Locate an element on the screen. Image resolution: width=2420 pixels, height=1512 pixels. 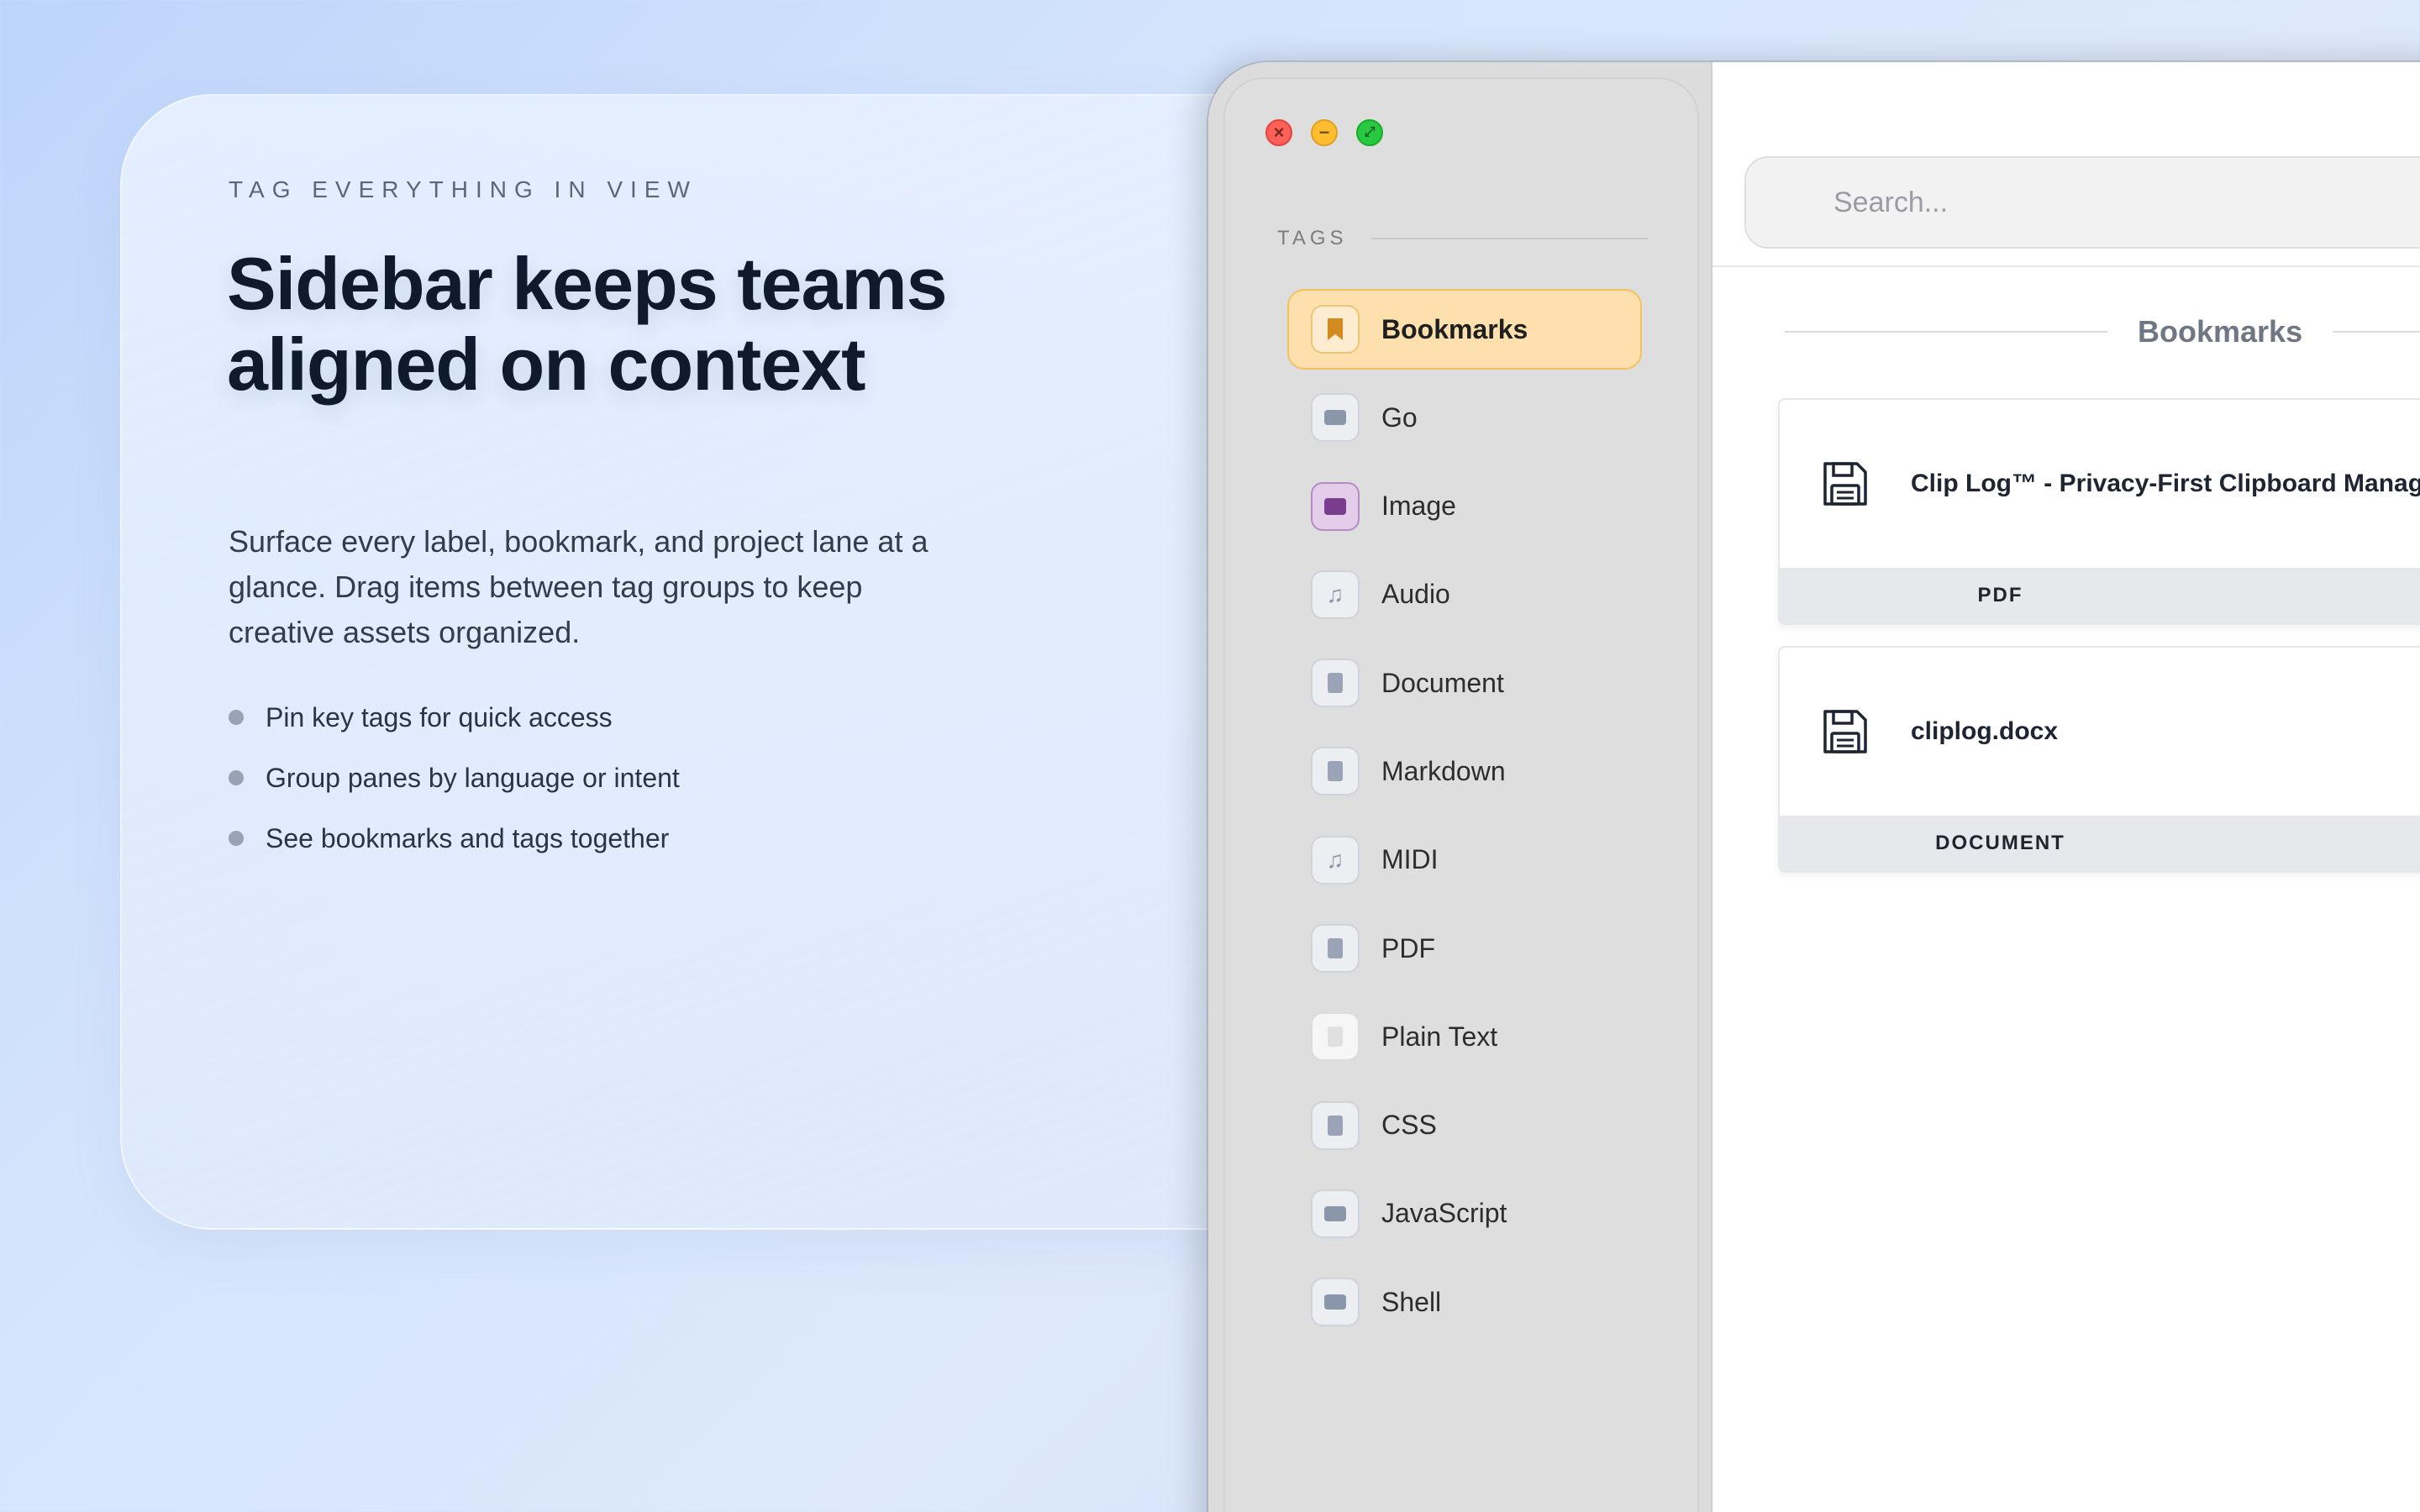
sidebar-item-pdf: PDF is located at coordinates (1465, 948).